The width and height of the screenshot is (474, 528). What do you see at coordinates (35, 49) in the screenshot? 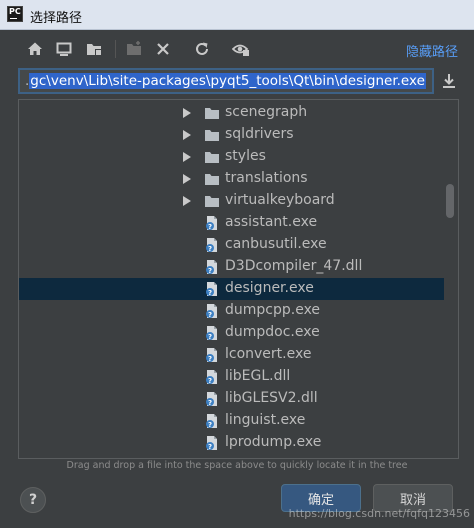
I see `home-icon` at bounding box center [35, 49].